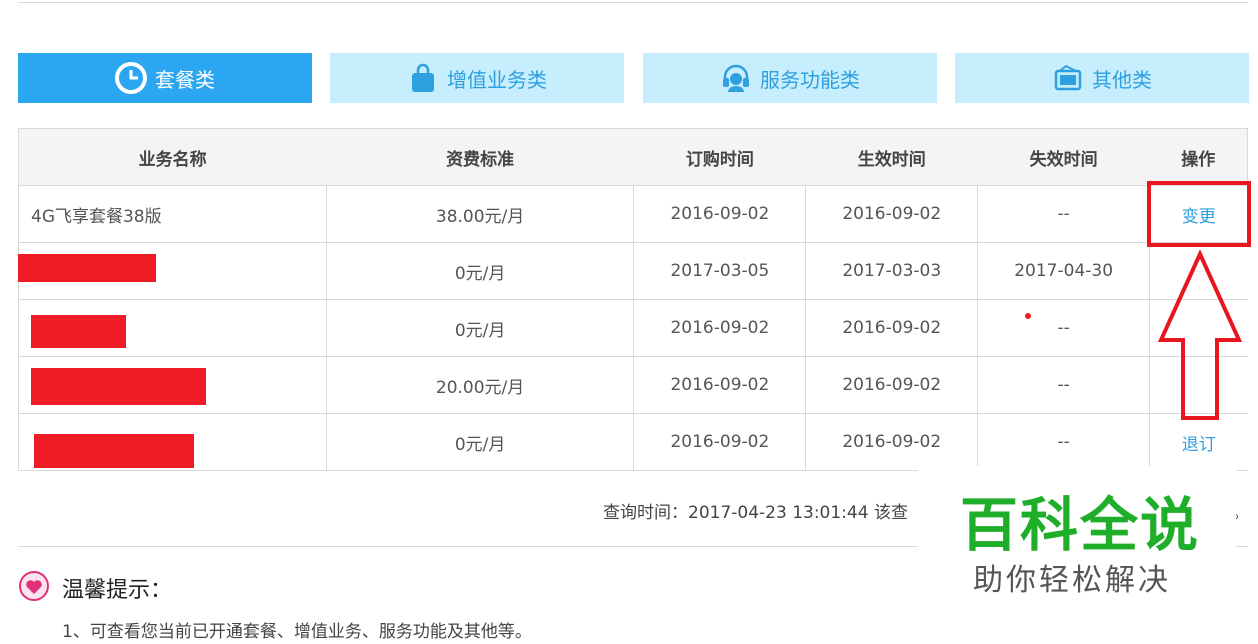 The width and height of the screenshot is (1258, 644). I want to click on tab-service-function: 服务功能类, so click(790, 78).